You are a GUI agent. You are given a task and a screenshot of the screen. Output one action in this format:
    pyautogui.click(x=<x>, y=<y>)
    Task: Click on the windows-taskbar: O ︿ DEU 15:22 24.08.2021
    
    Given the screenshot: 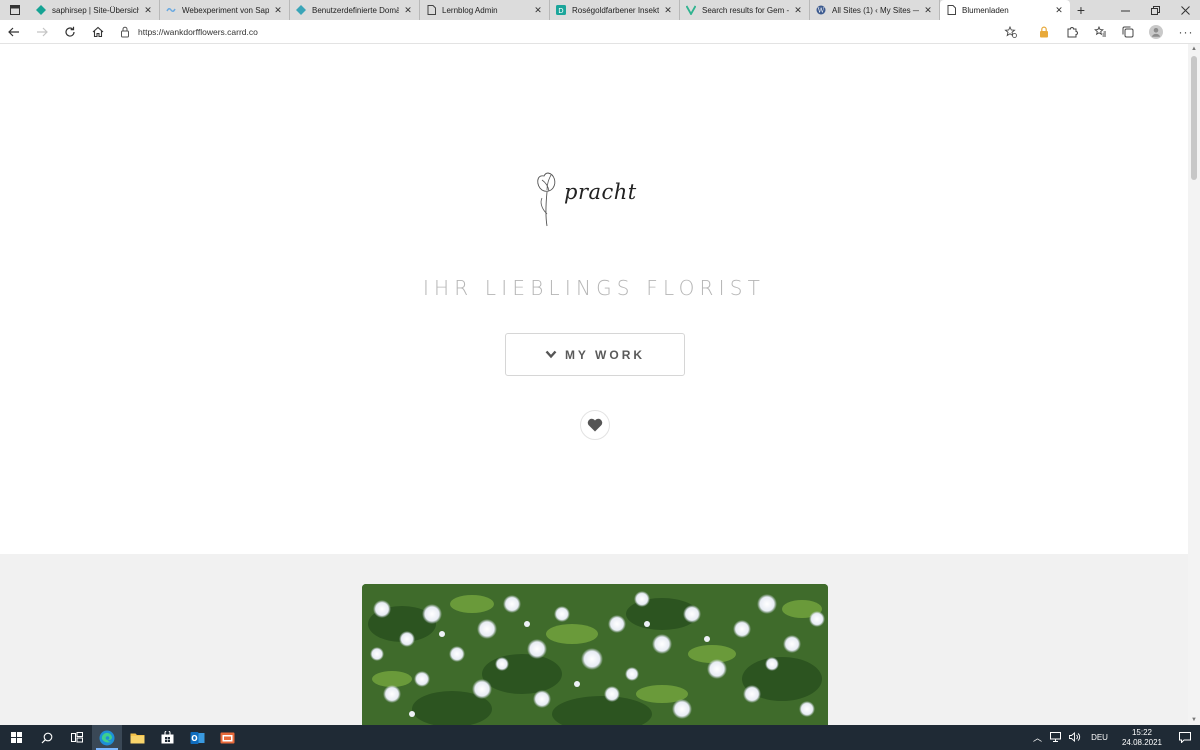 What is the action you would take?
    pyautogui.click(x=600, y=737)
    